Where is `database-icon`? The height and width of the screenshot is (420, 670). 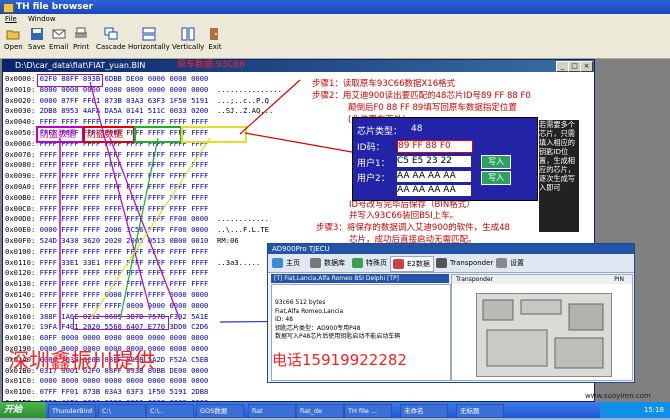 database-icon is located at coordinates (315, 263).